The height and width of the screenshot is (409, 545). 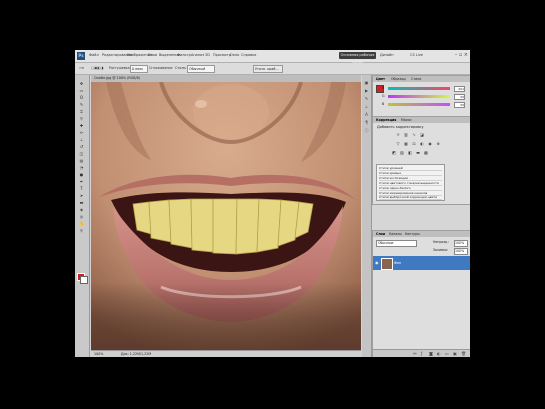 What do you see at coordinates (366, 106) in the screenshot?
I see `clone-source-panel-icon: ⊥` at bounding box center [366, 106].